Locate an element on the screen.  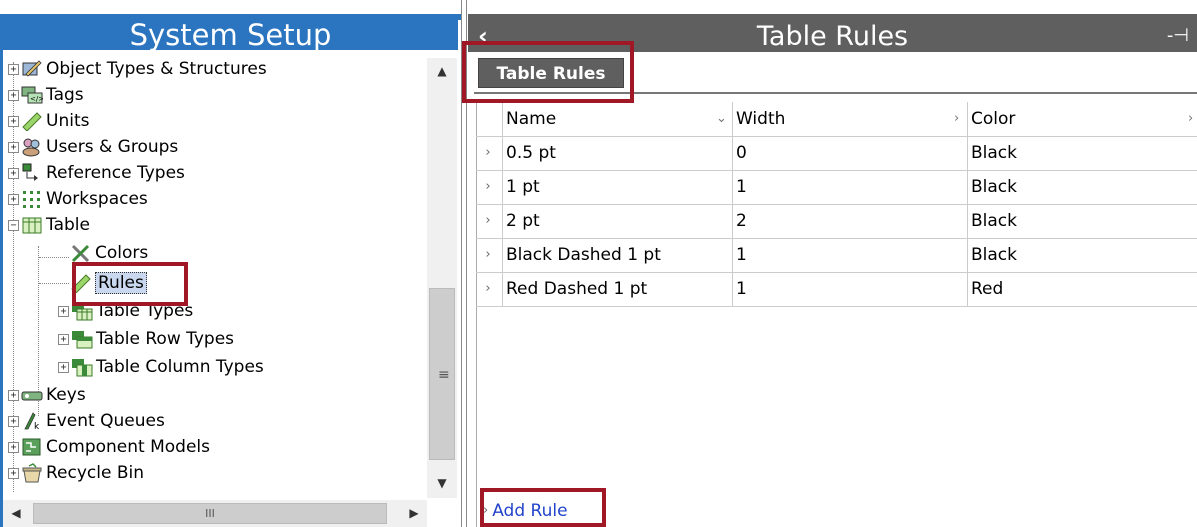
tree-item-label: Reference Types is located at coordinates (115, 173).